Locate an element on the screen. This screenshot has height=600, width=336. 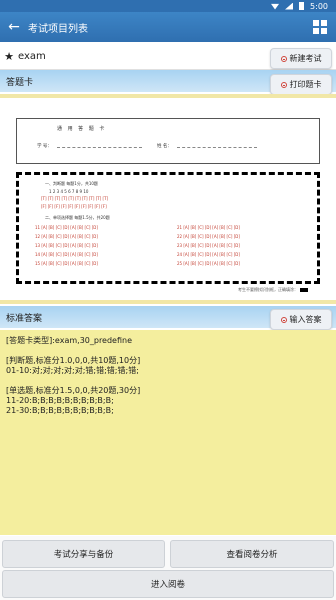
battery-icon is located at coordinates (302, 6).